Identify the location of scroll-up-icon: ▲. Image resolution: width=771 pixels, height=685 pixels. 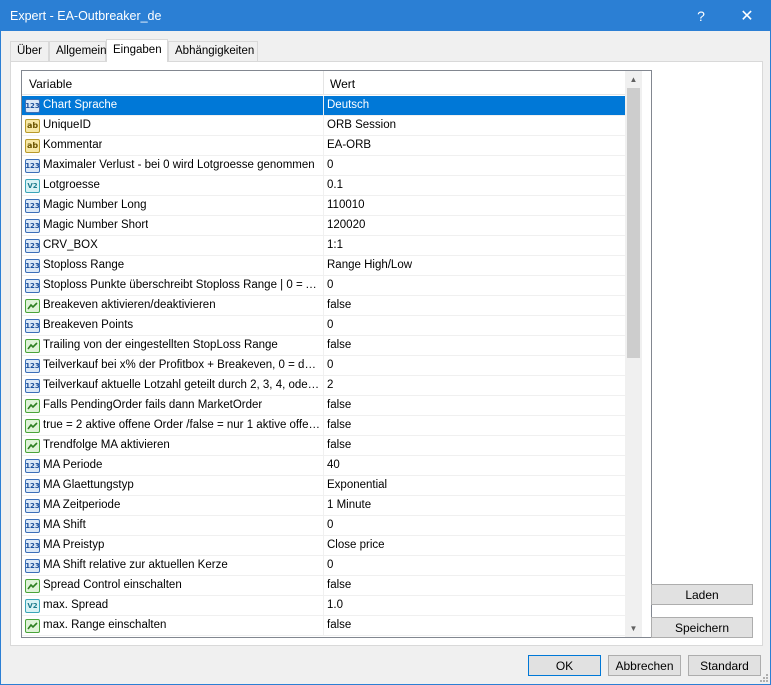
(633, 79).